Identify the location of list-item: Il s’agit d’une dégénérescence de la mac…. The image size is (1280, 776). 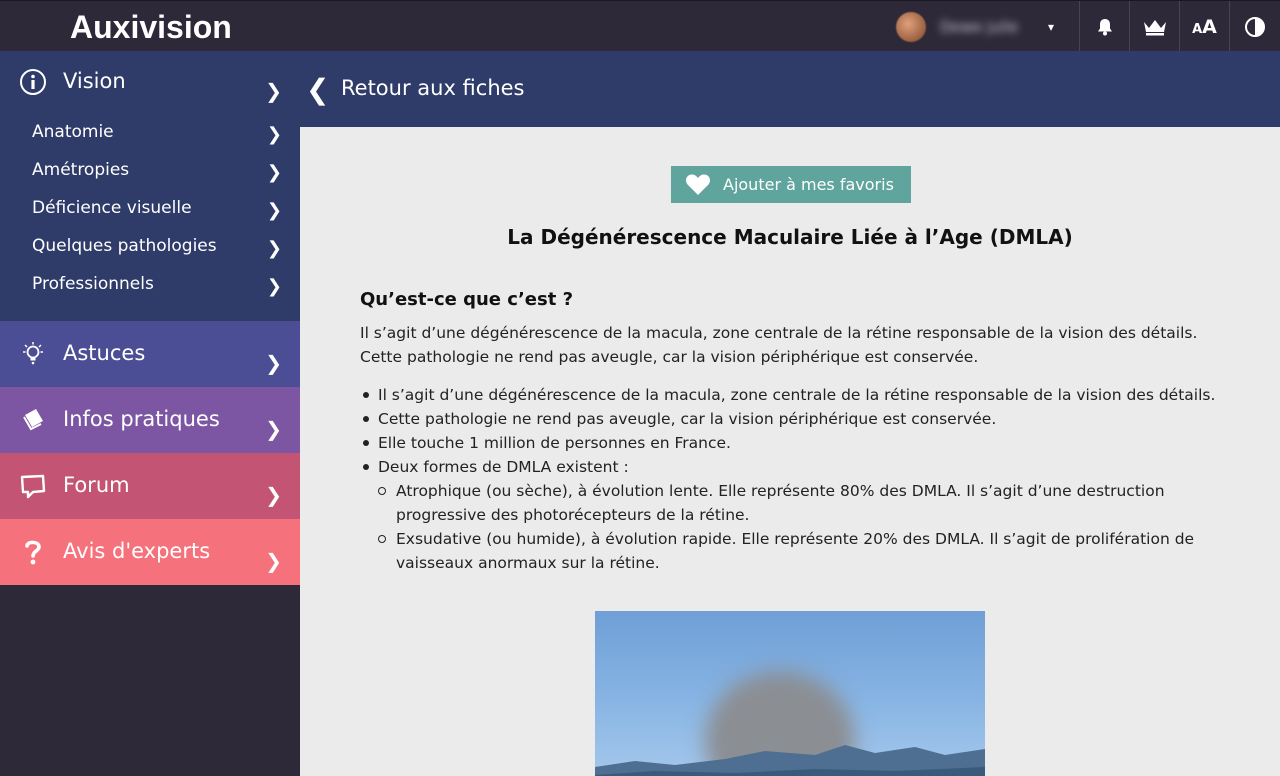
(800, 395).